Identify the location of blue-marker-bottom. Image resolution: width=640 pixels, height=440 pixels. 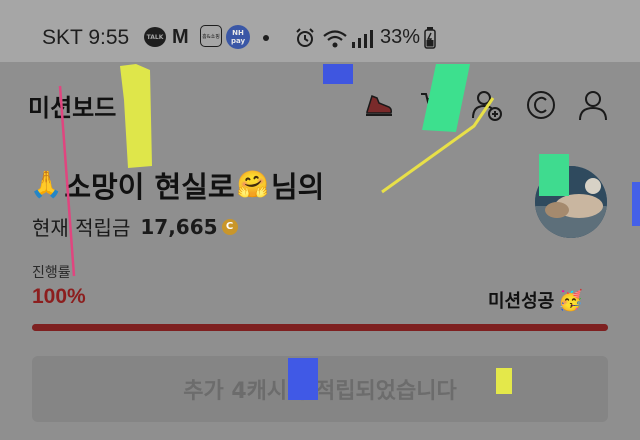
(303, 379).